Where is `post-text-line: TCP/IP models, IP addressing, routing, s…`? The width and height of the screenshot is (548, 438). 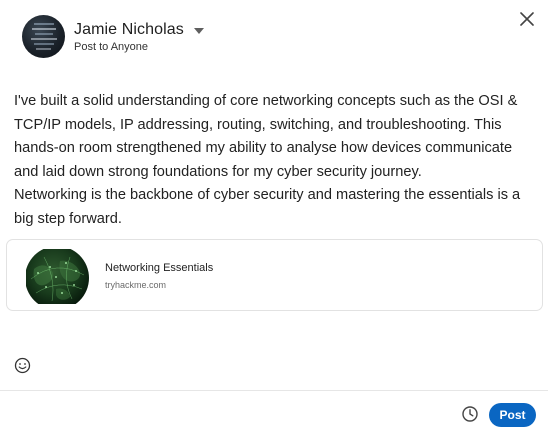
post-text-line: TCP/IP models, IP addressing, routing, s… is located at coordinates (258, 124).